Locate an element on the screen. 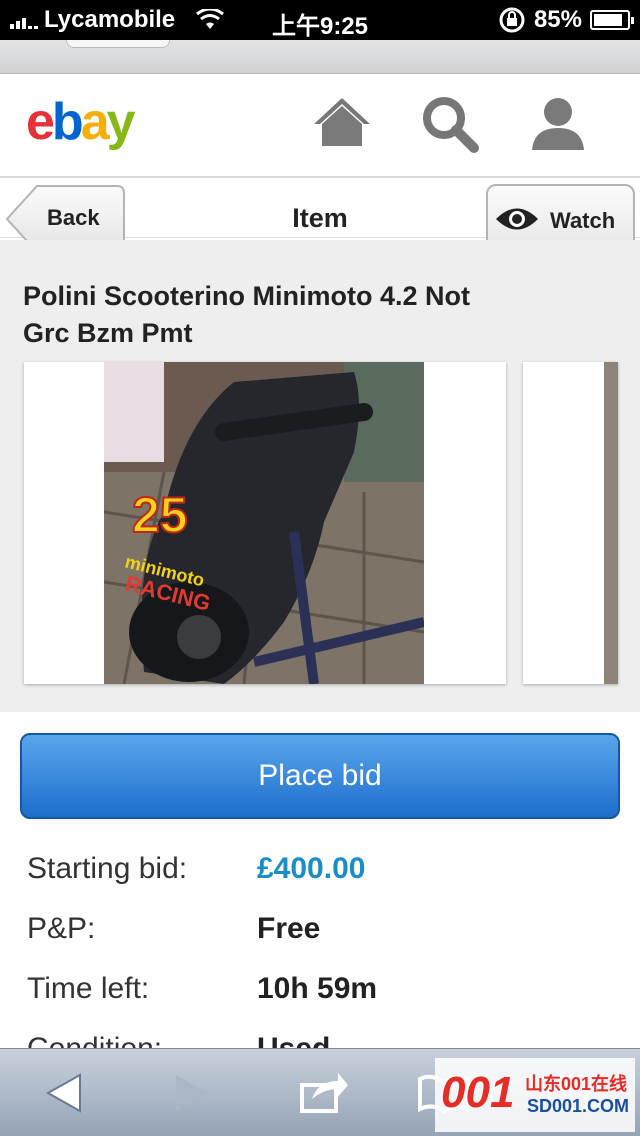 This screenshot has height=1136, width=640. logo-letter-b: b is located at coordinates (67, 122).